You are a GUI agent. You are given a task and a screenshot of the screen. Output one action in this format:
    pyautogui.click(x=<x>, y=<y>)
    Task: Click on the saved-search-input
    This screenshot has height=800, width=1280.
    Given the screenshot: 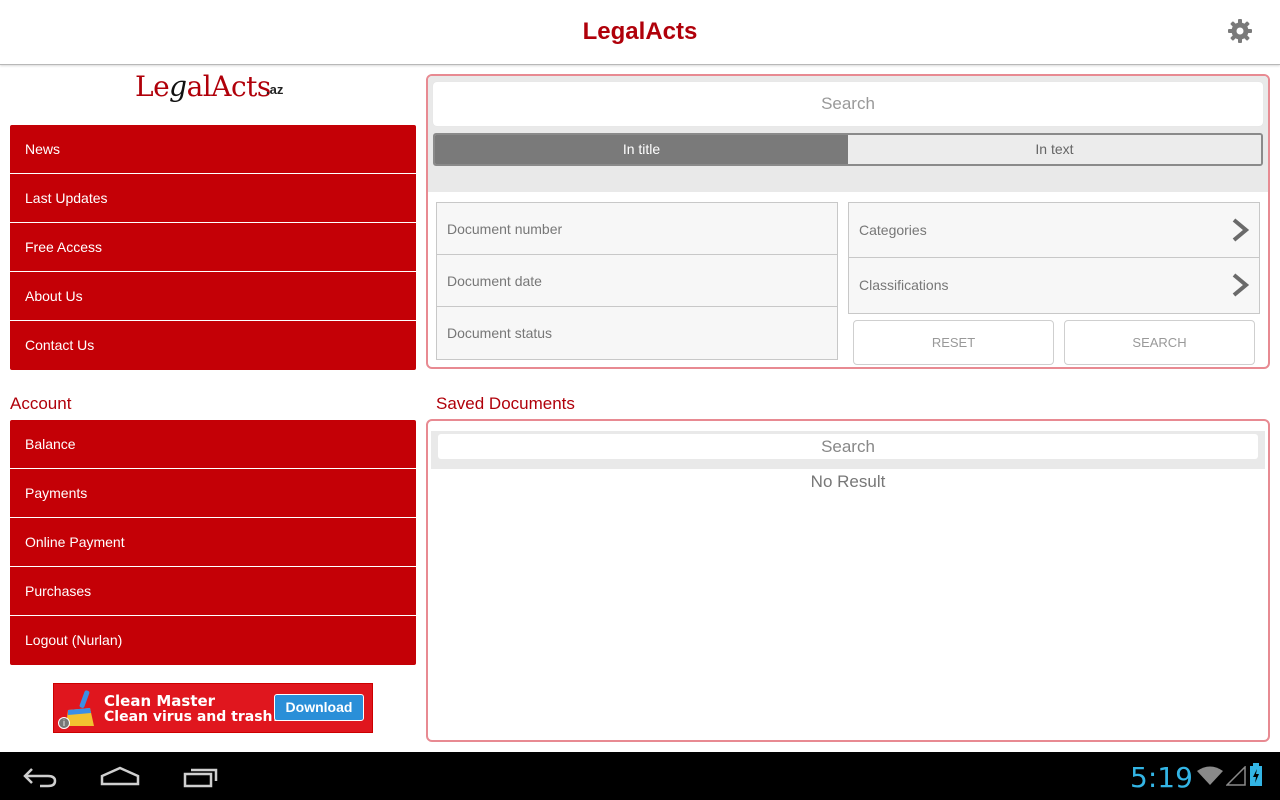 What is the action you would take?
    pyautogui.click(x=848, y=446)
    